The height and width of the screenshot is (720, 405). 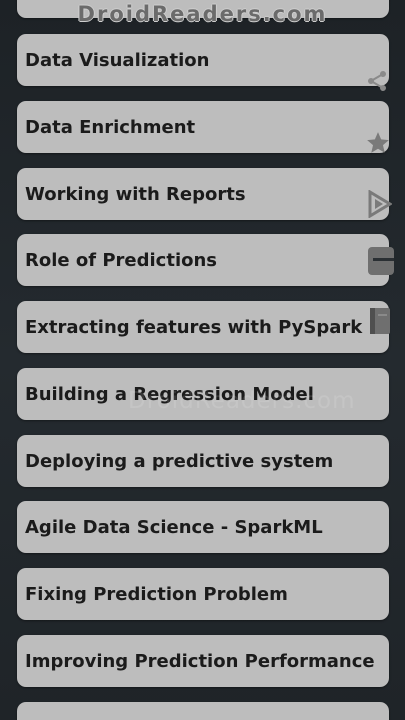 I want to click on star-icon, so click(x=378, y=145).